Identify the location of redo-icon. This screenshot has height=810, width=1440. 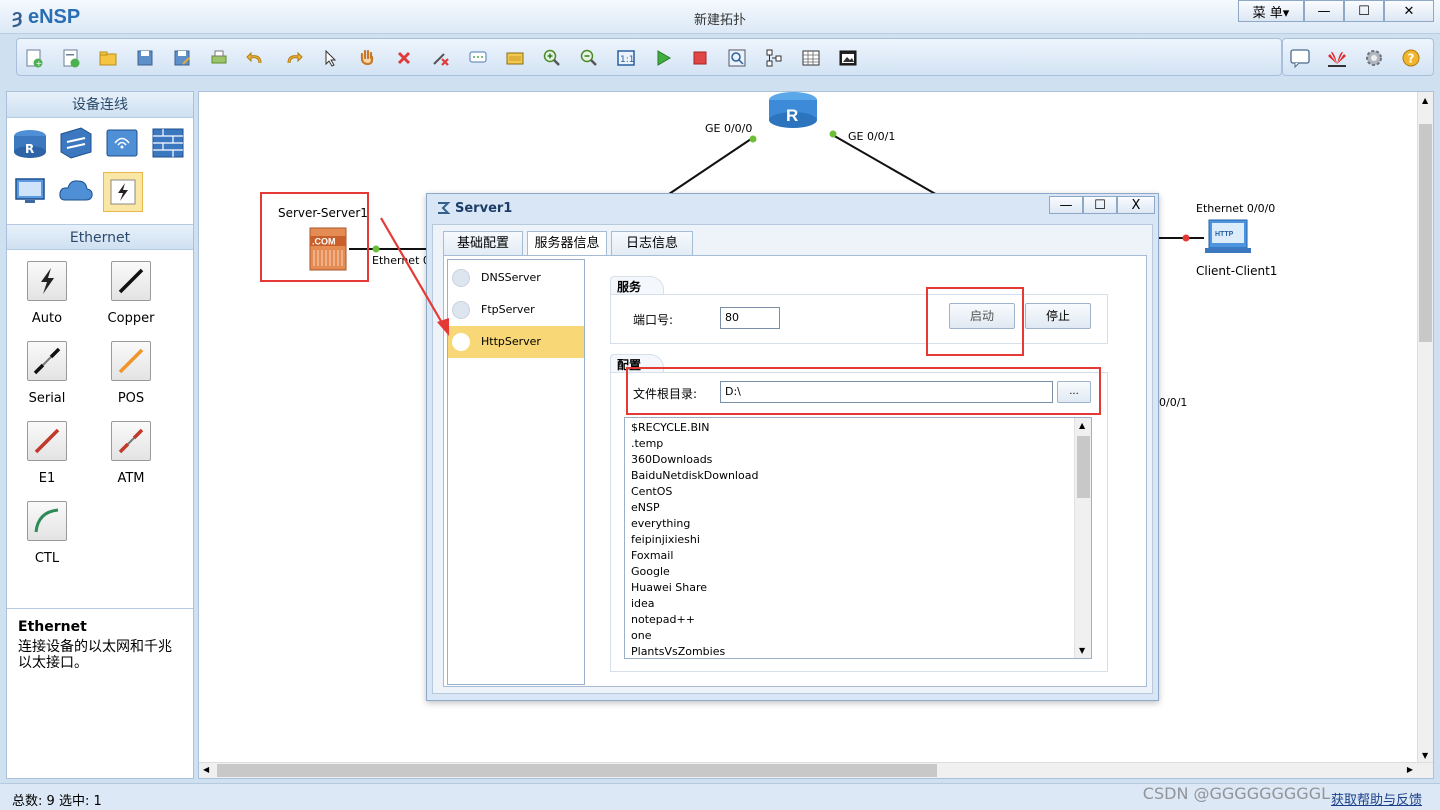
(293, 58).